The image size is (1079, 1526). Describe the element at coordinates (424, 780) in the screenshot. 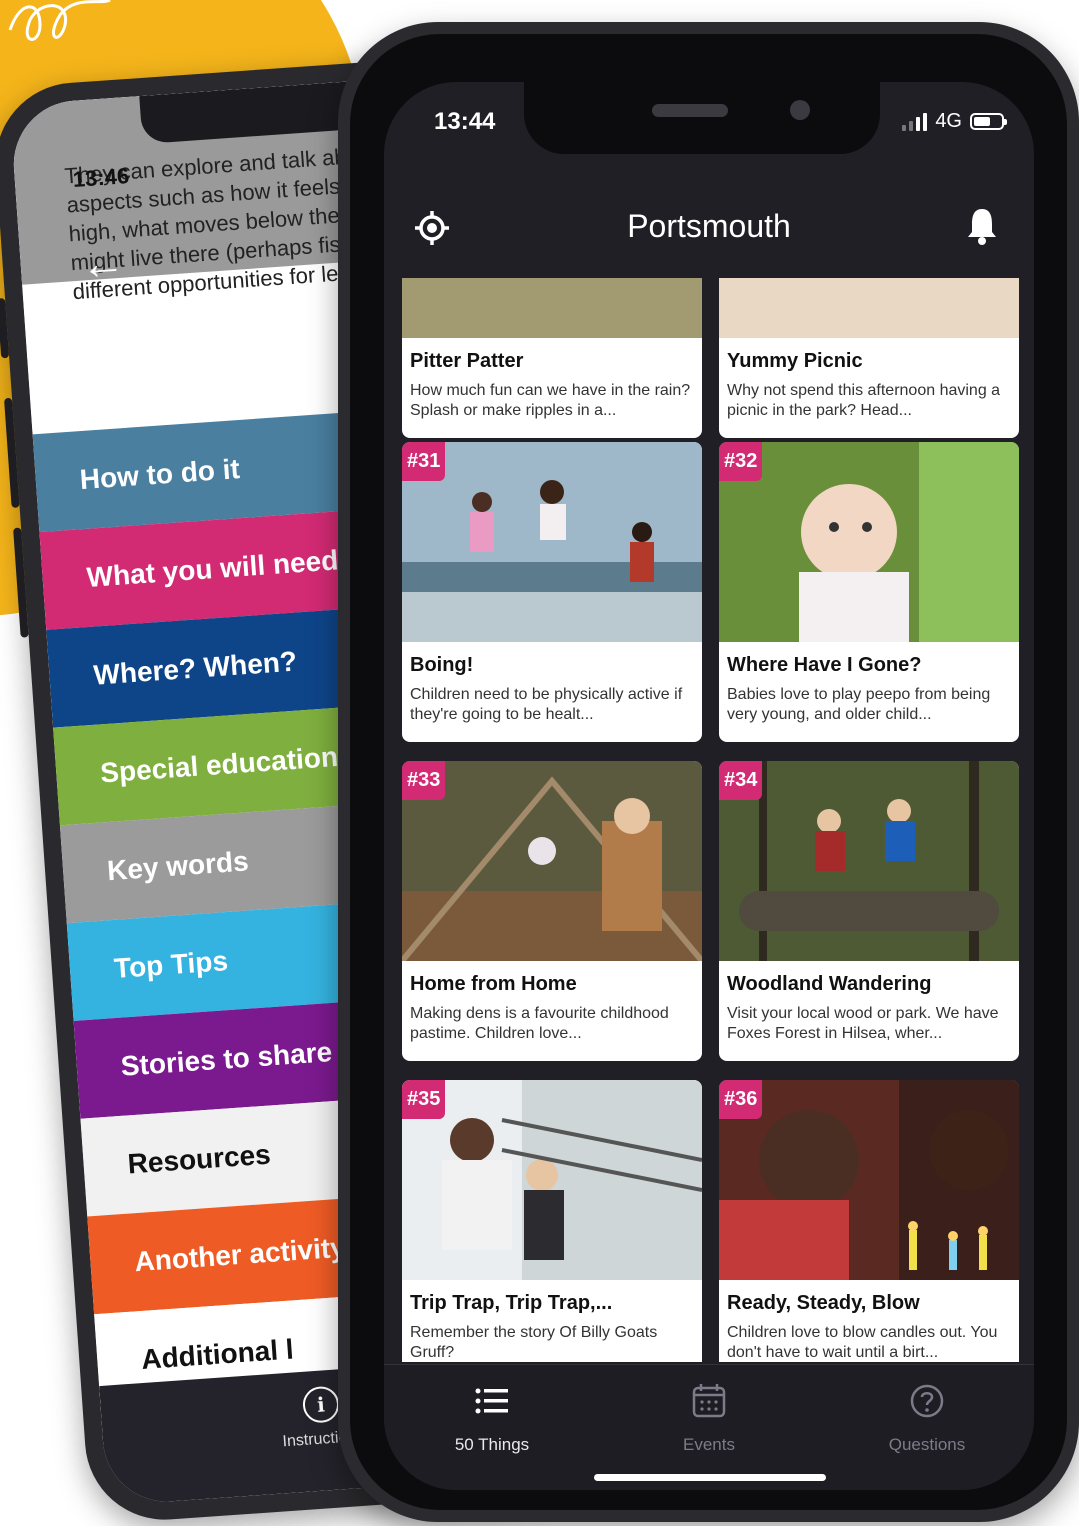

I see `activity-number-badge: #33` at that location.